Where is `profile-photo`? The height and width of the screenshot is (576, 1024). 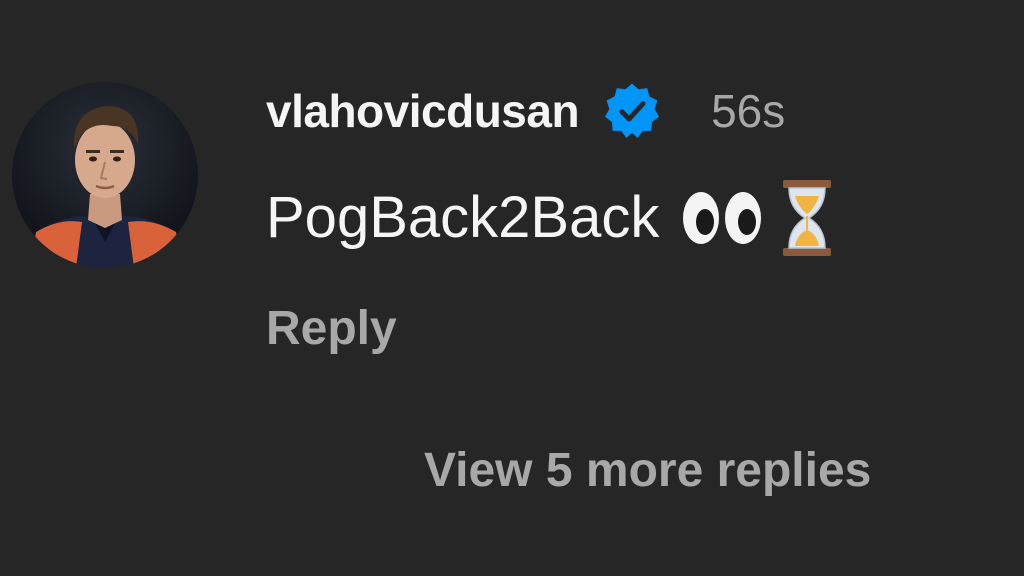
profile-photo is located at coordinates (106, 187).